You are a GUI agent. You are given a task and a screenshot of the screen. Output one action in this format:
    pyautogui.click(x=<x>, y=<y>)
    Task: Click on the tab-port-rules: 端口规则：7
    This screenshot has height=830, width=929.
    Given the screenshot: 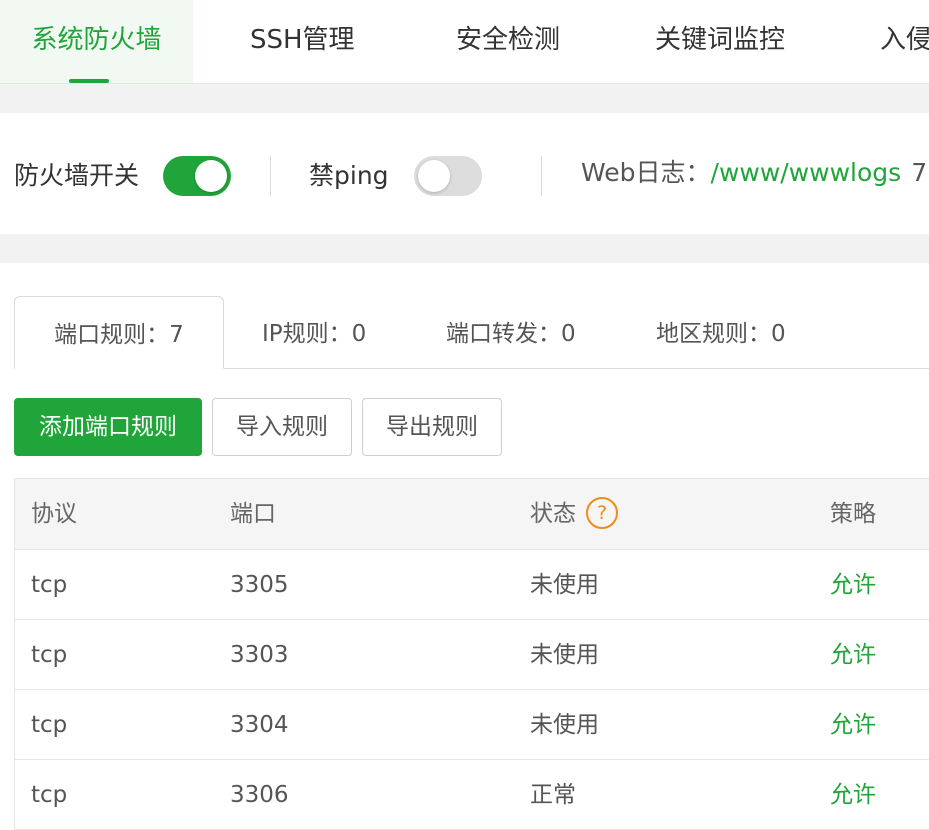 What is the action you would take?
    pyautogui.click(x=119, y=332)
    